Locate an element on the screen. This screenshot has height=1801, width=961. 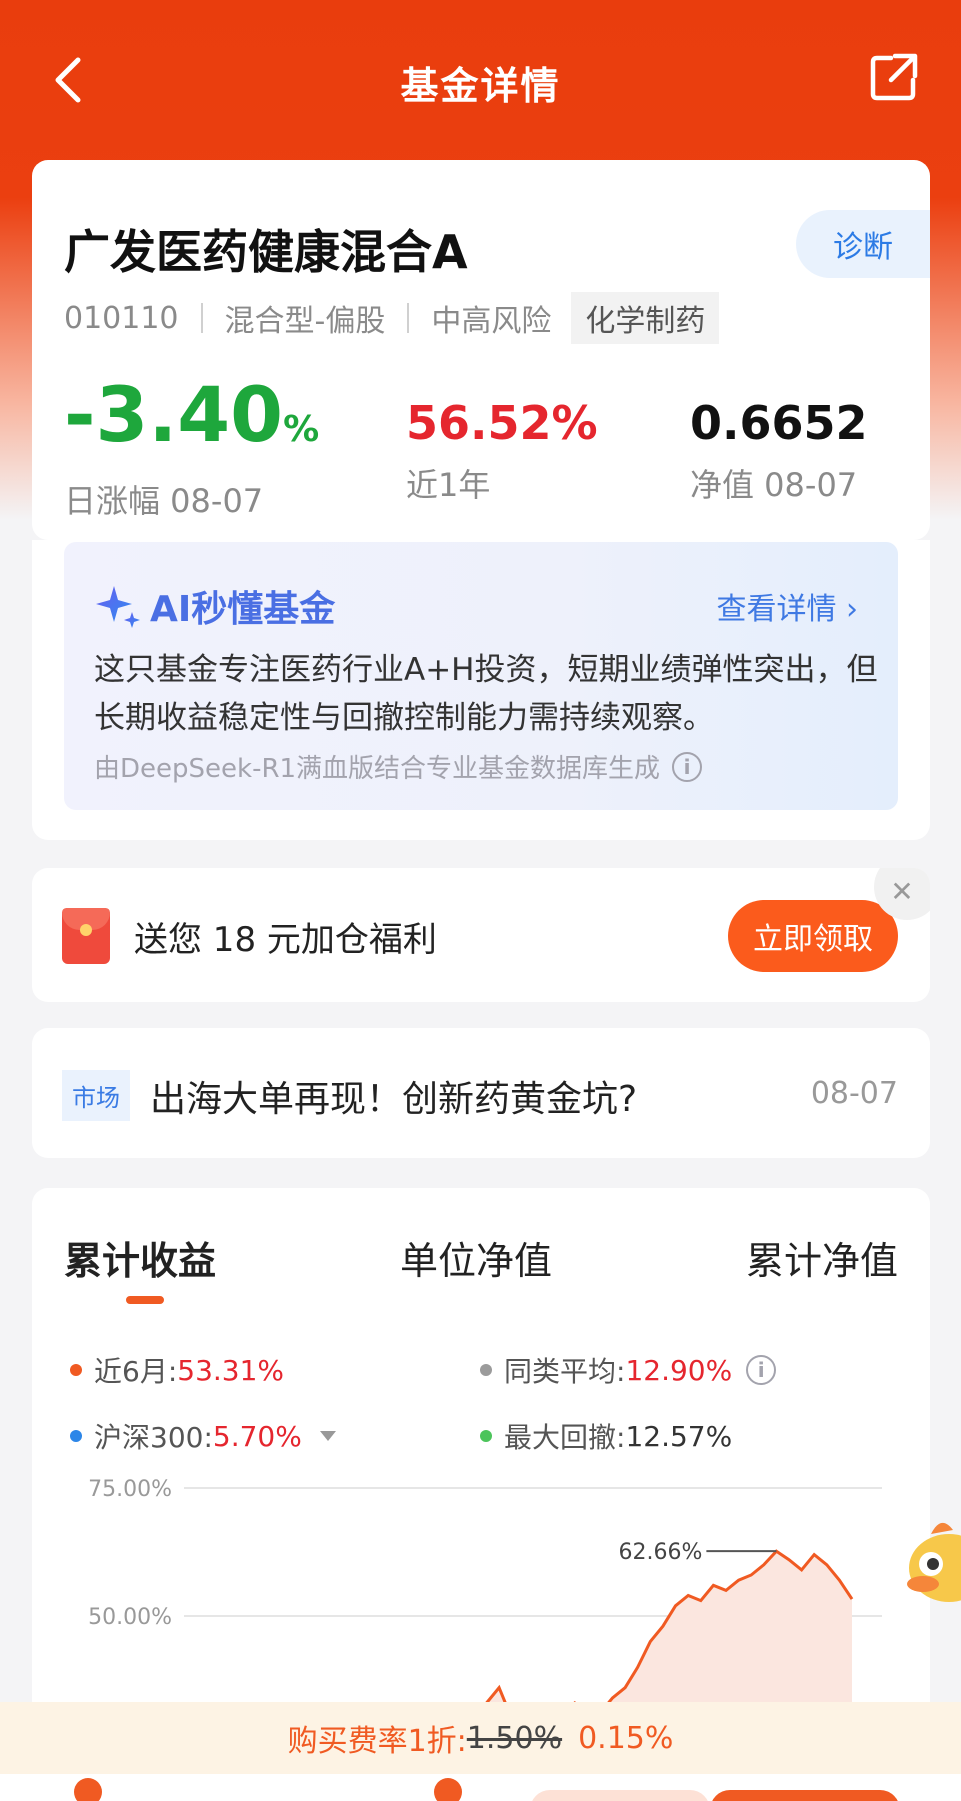
daily-change-label: 日涨幅 08-07 is located at coordinates (164, 501).